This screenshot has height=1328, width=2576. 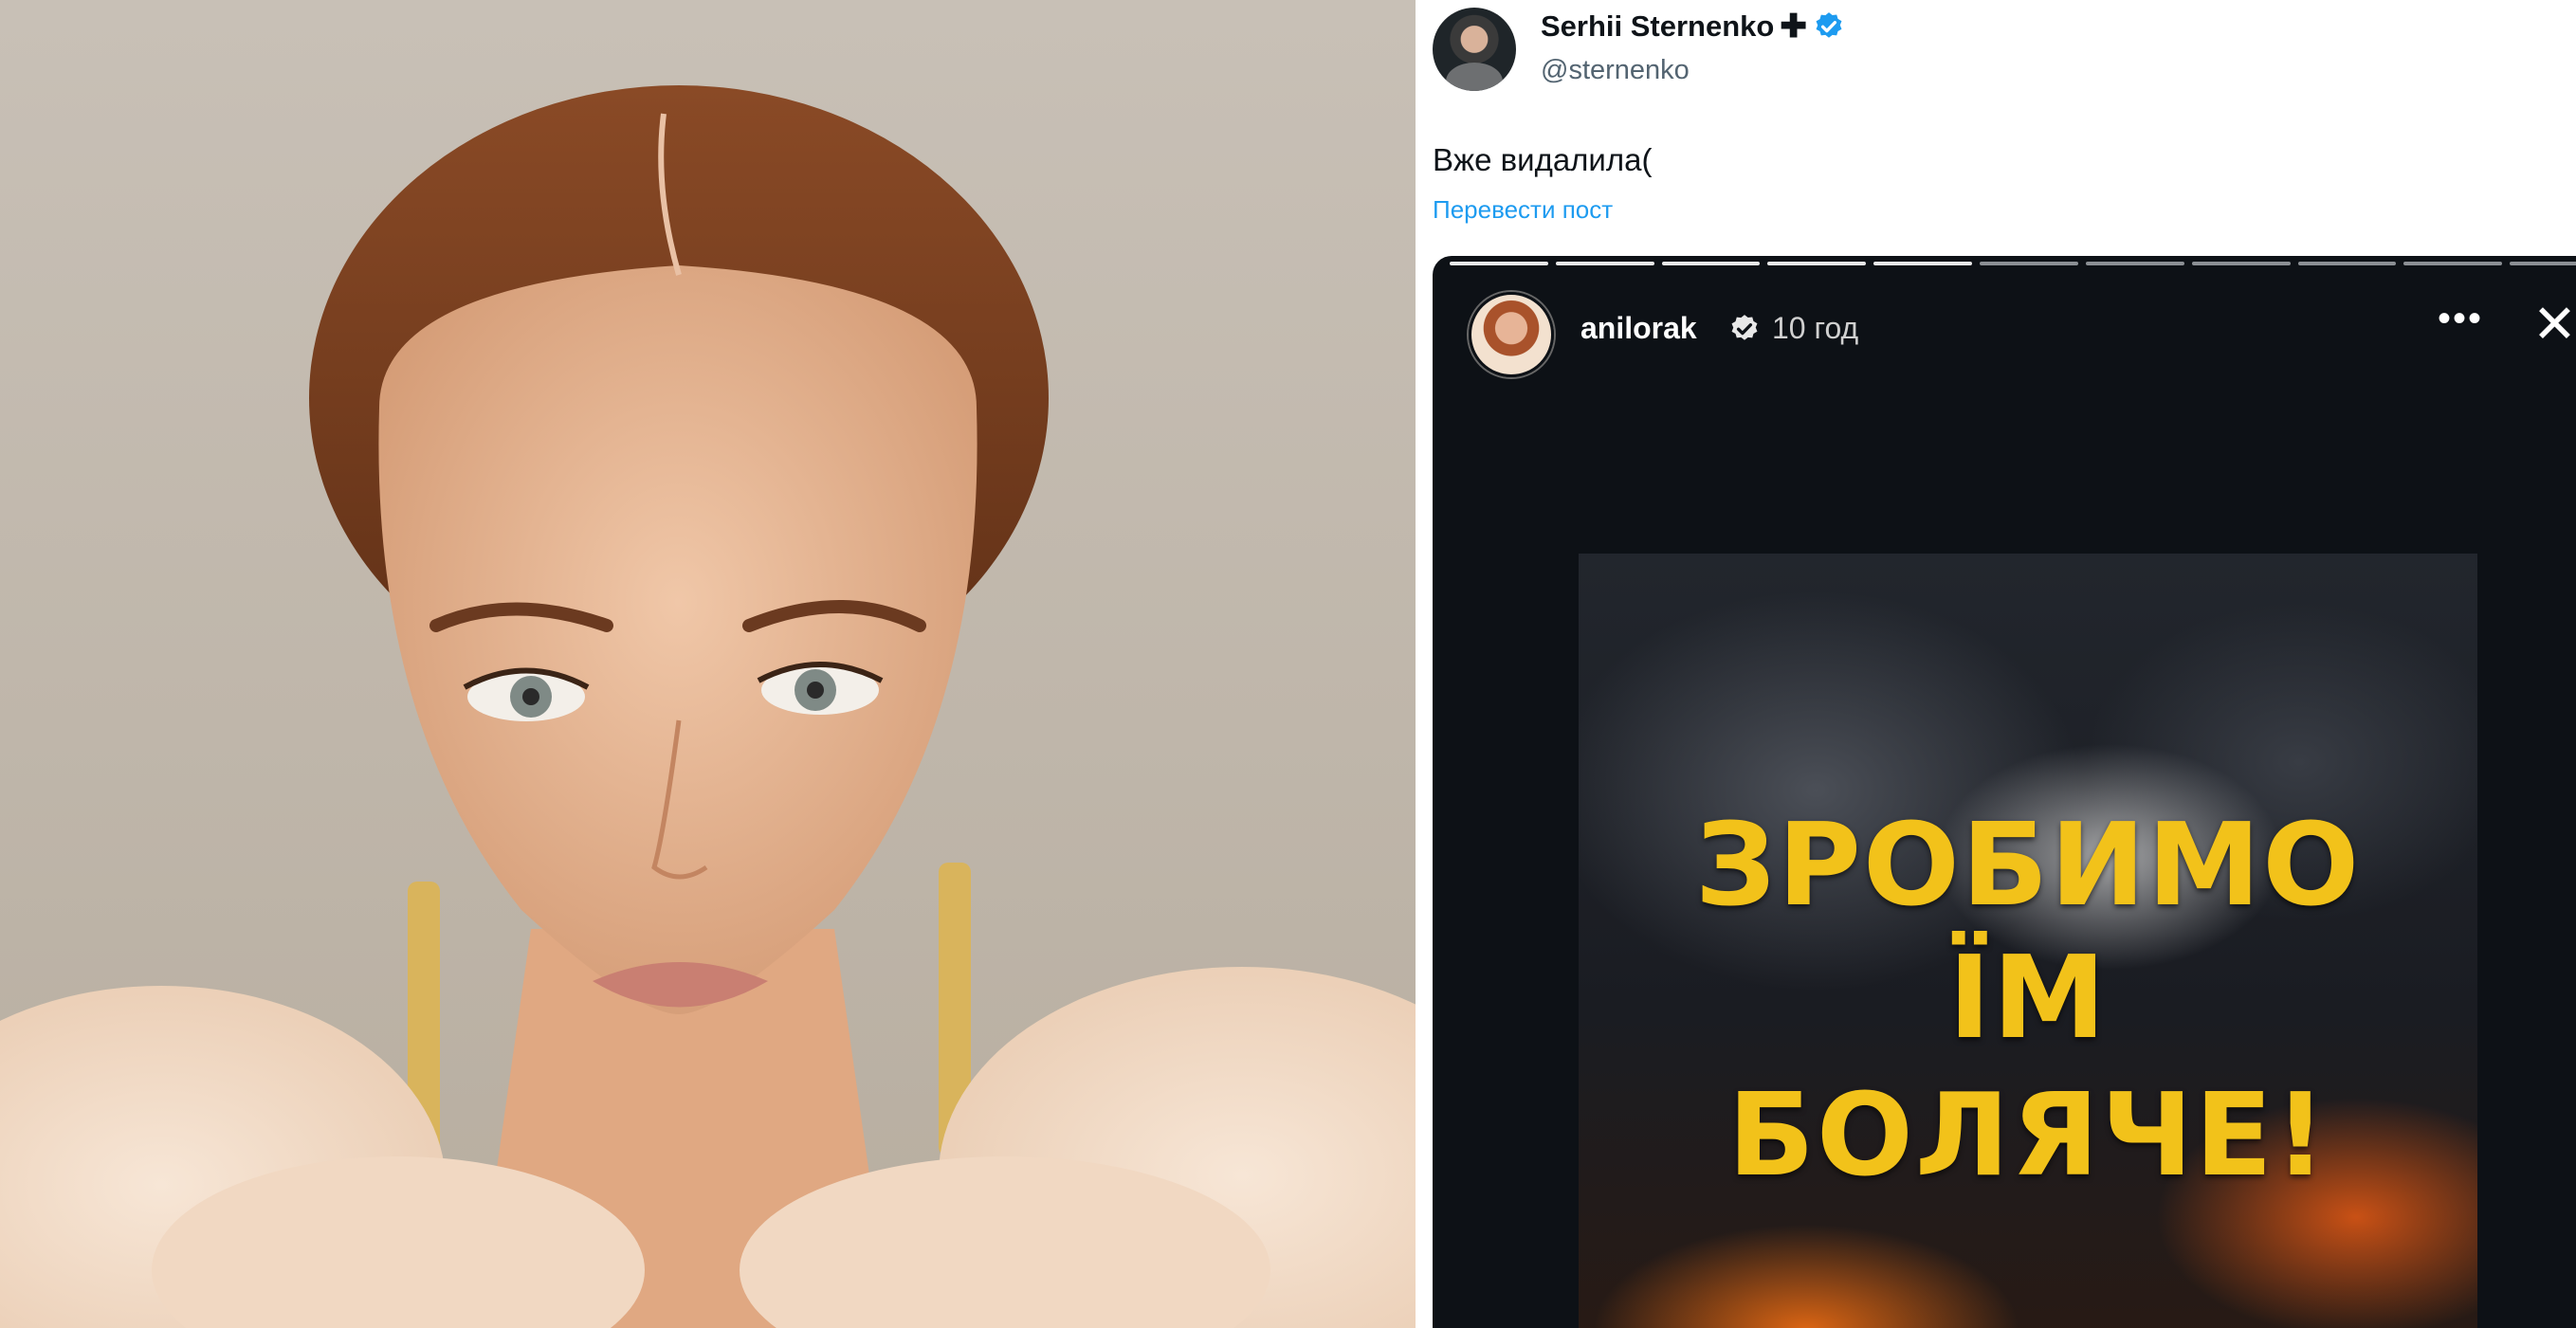 I want to click on translate-post-link: Перевести пост, so click(x=1523, y=210).